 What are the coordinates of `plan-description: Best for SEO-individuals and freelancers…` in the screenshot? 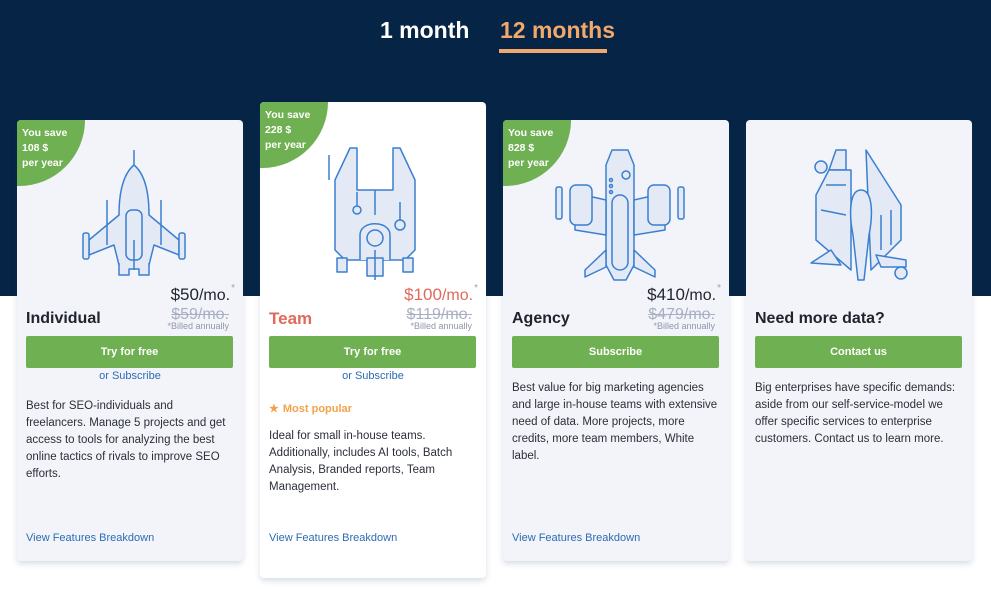 It's located at (126, 440).